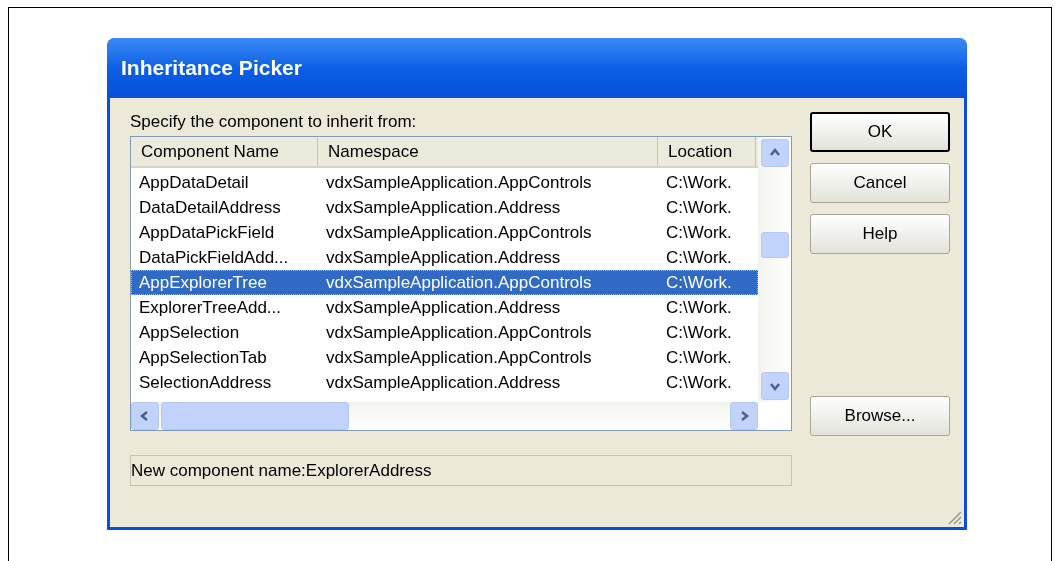 This screenshot has height=561, width=1060. What do you see at coordinates (207, 232) in the screenshot?
I see `table-cell-text: AppDataPickField` at bounding box center [207, 232].